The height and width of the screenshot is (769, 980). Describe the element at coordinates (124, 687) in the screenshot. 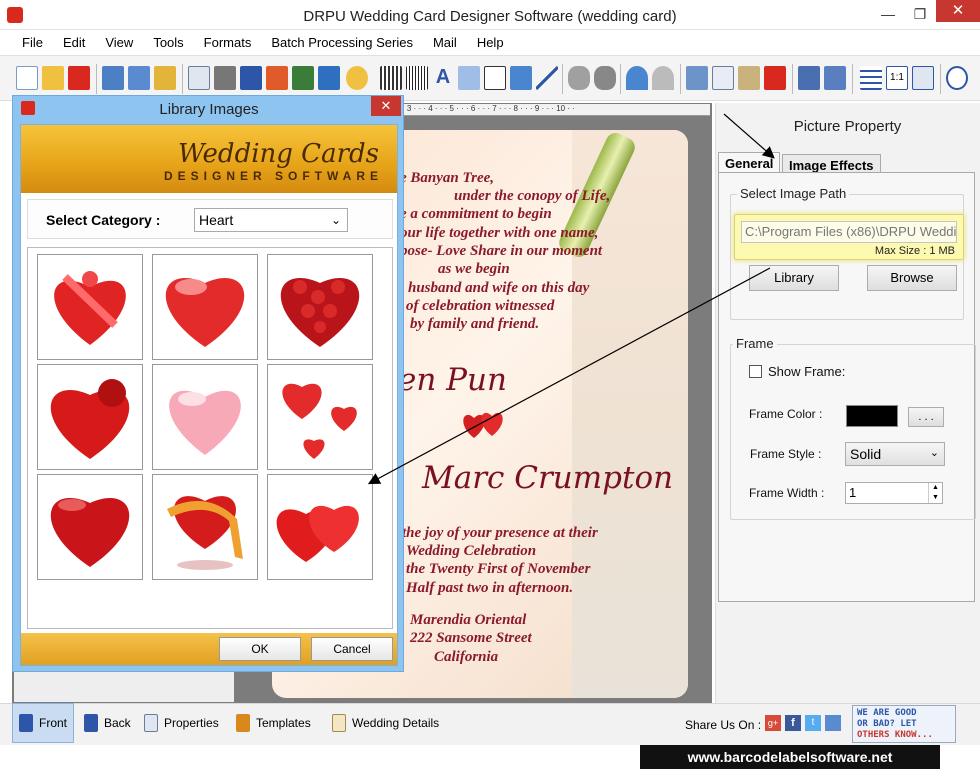

I see `page-thumbnails` at that location.